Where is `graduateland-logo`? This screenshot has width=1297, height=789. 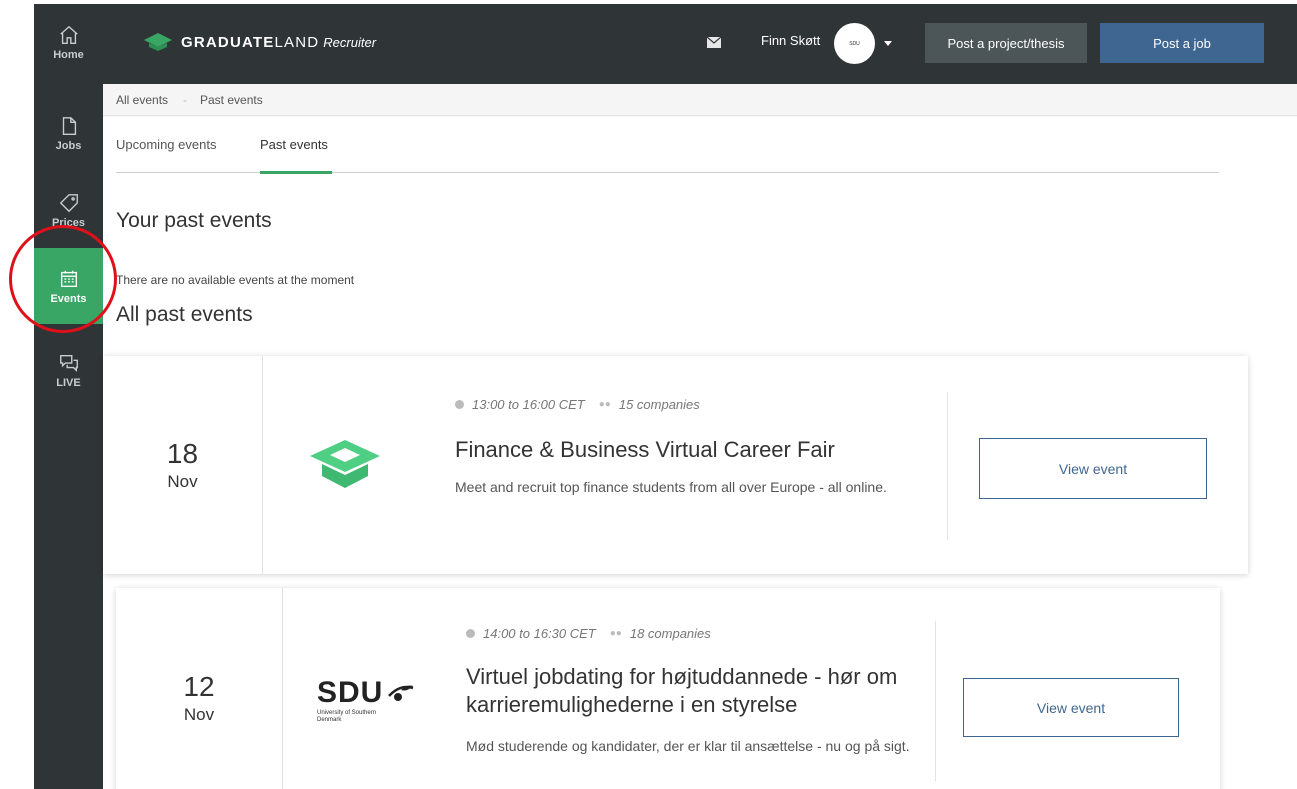
graduateland-logo is located at coordinates (345, 464).